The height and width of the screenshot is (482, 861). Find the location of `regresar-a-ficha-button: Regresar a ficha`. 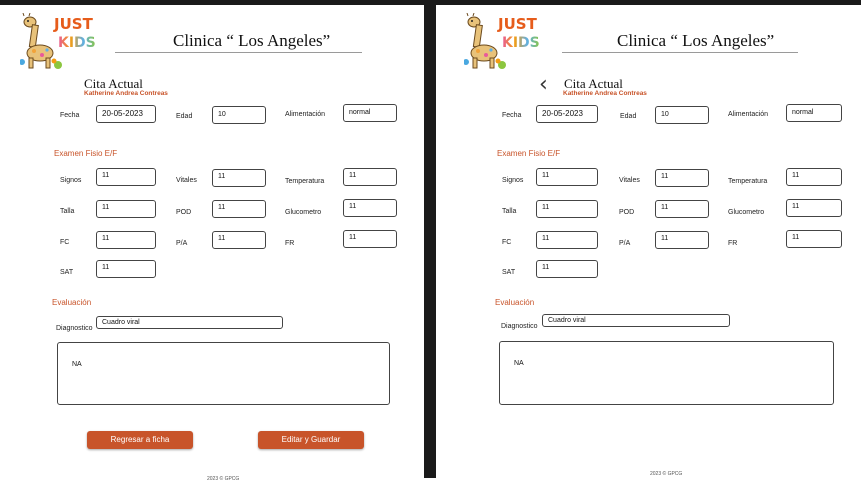

regresar-a-ficha-button: Regresar a ficha is located at coordinates (140, 440).